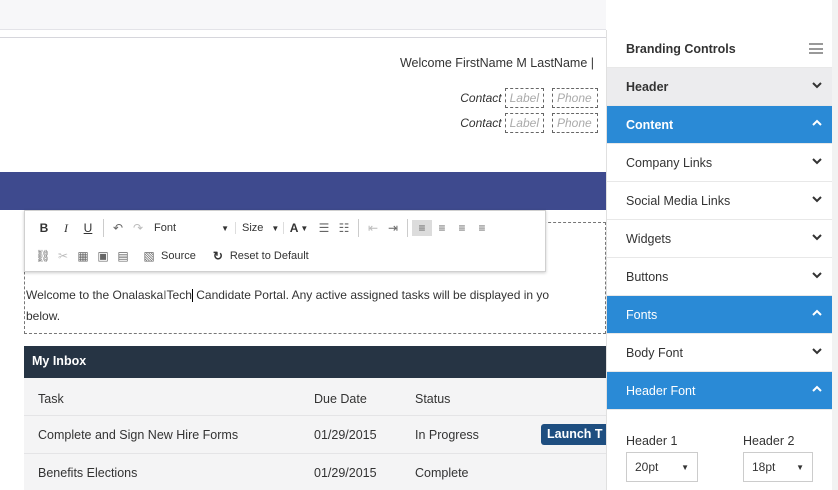 Image resolution: width=838 pixels, height=490 pixels. I want to click on section-label: Header Font, so click(661, 390).